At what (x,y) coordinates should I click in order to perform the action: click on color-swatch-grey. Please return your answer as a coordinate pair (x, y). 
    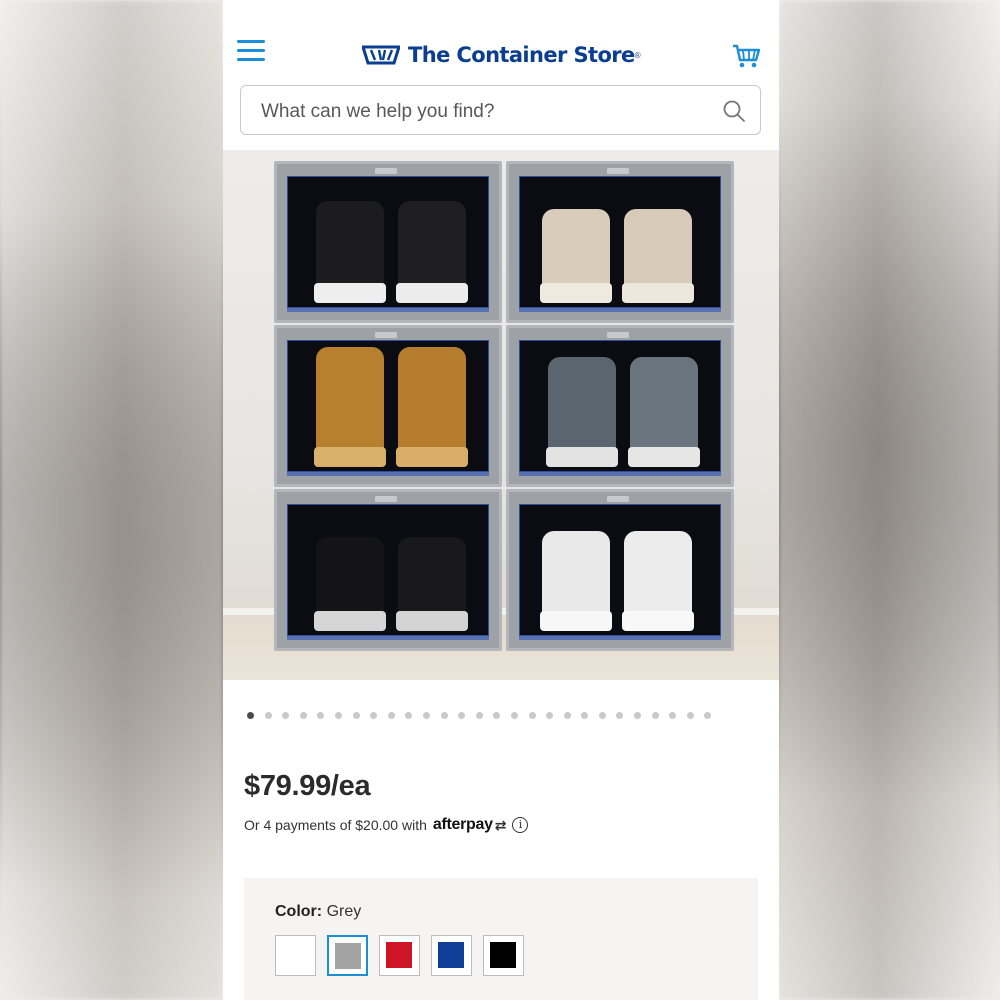
    Looking at the image, I should click on (347, 955).